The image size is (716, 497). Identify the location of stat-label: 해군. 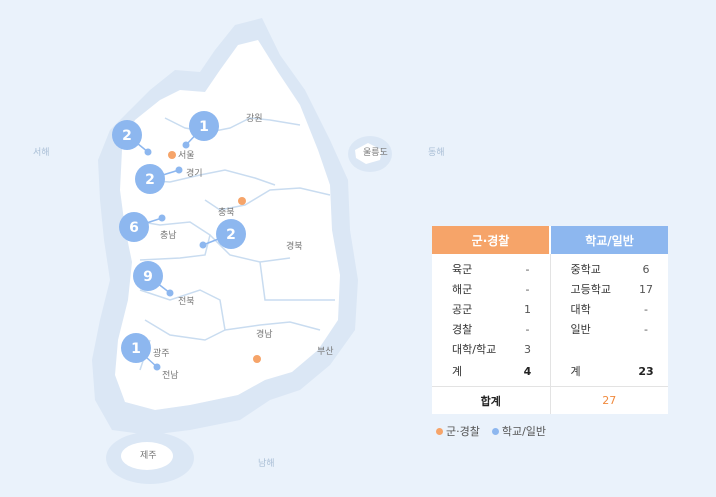
(462, 289).